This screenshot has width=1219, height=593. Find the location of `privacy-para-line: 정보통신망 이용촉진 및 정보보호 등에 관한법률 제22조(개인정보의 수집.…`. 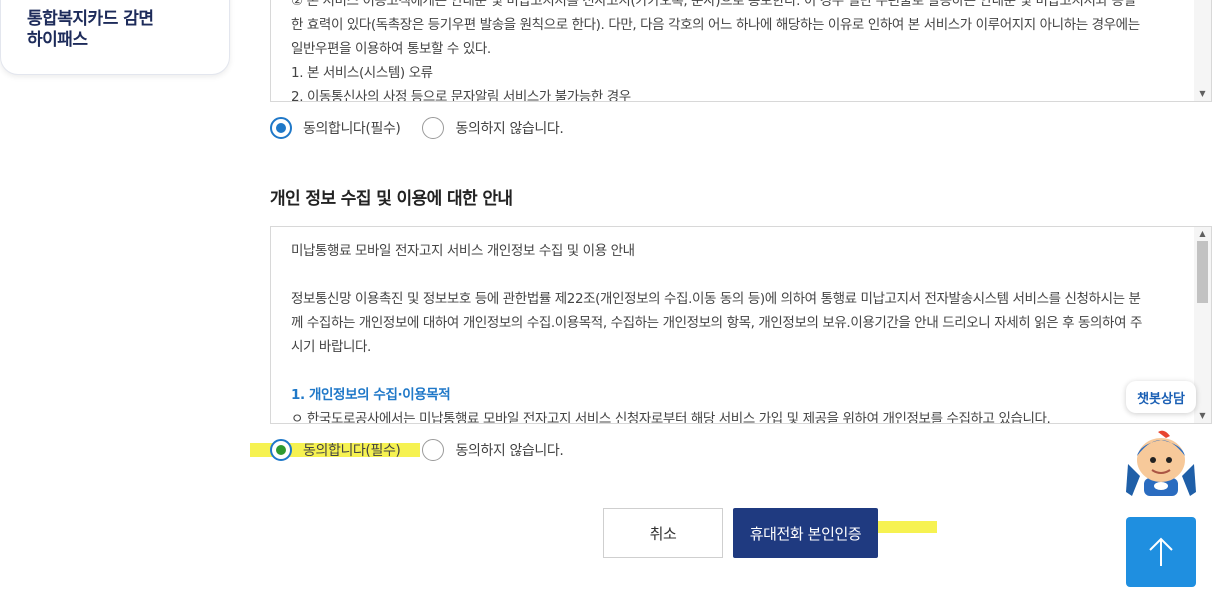

privacy-para-line: 정보통신망 이용촉진 및 정보보호 등에 관한법률 제22조(개인정보의 수집.… is located at coordinates (716, 299).